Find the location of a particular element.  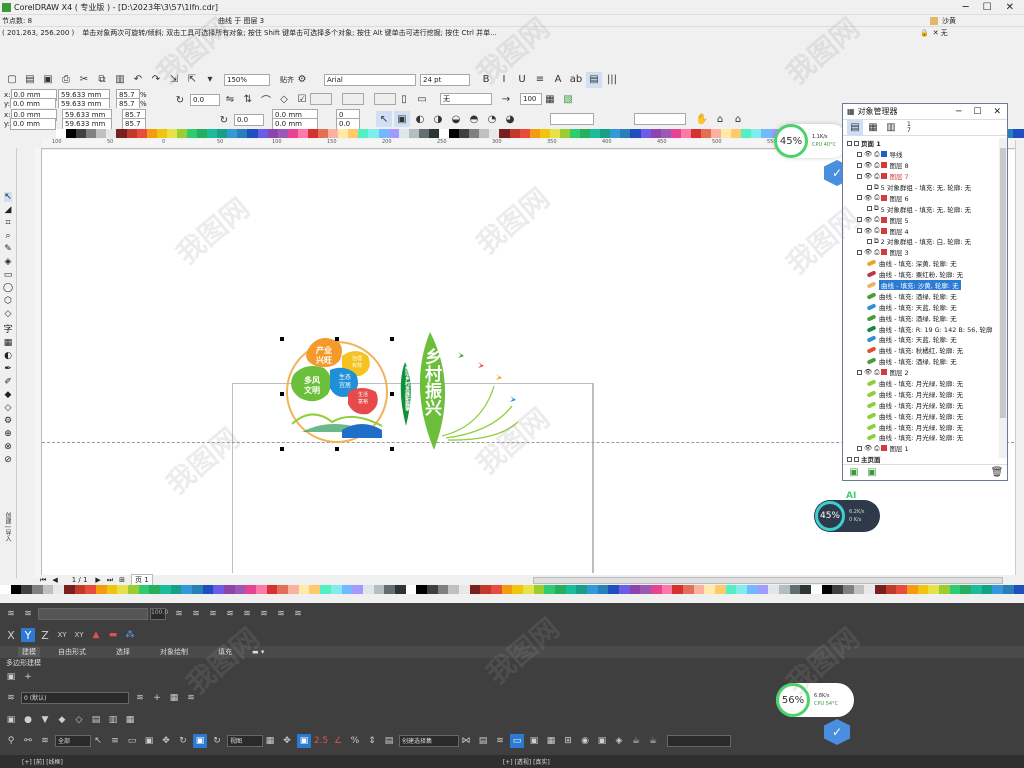

tree-row: 曲线 - 填充: 月光绿, 轮廓: 无 is located at coordinates (921, 426).